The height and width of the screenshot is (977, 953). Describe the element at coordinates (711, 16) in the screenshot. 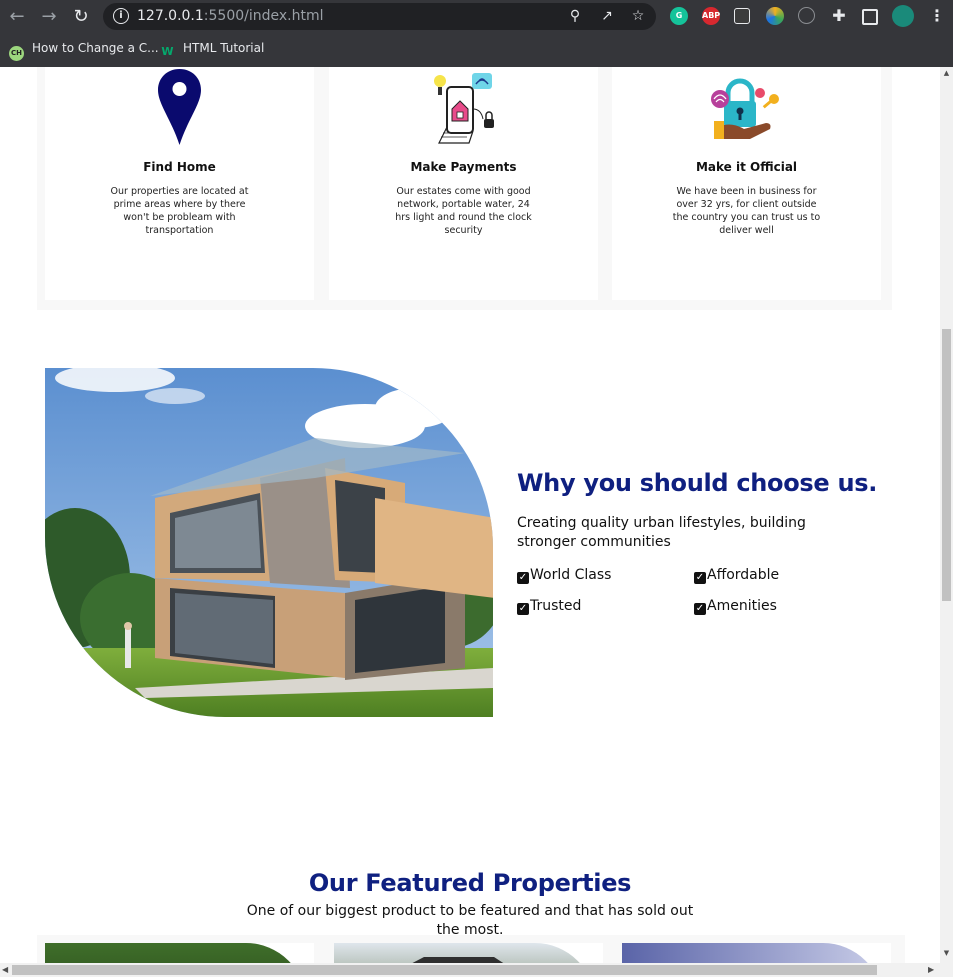

I see `adblock-plus-icon: ABP` at that location.